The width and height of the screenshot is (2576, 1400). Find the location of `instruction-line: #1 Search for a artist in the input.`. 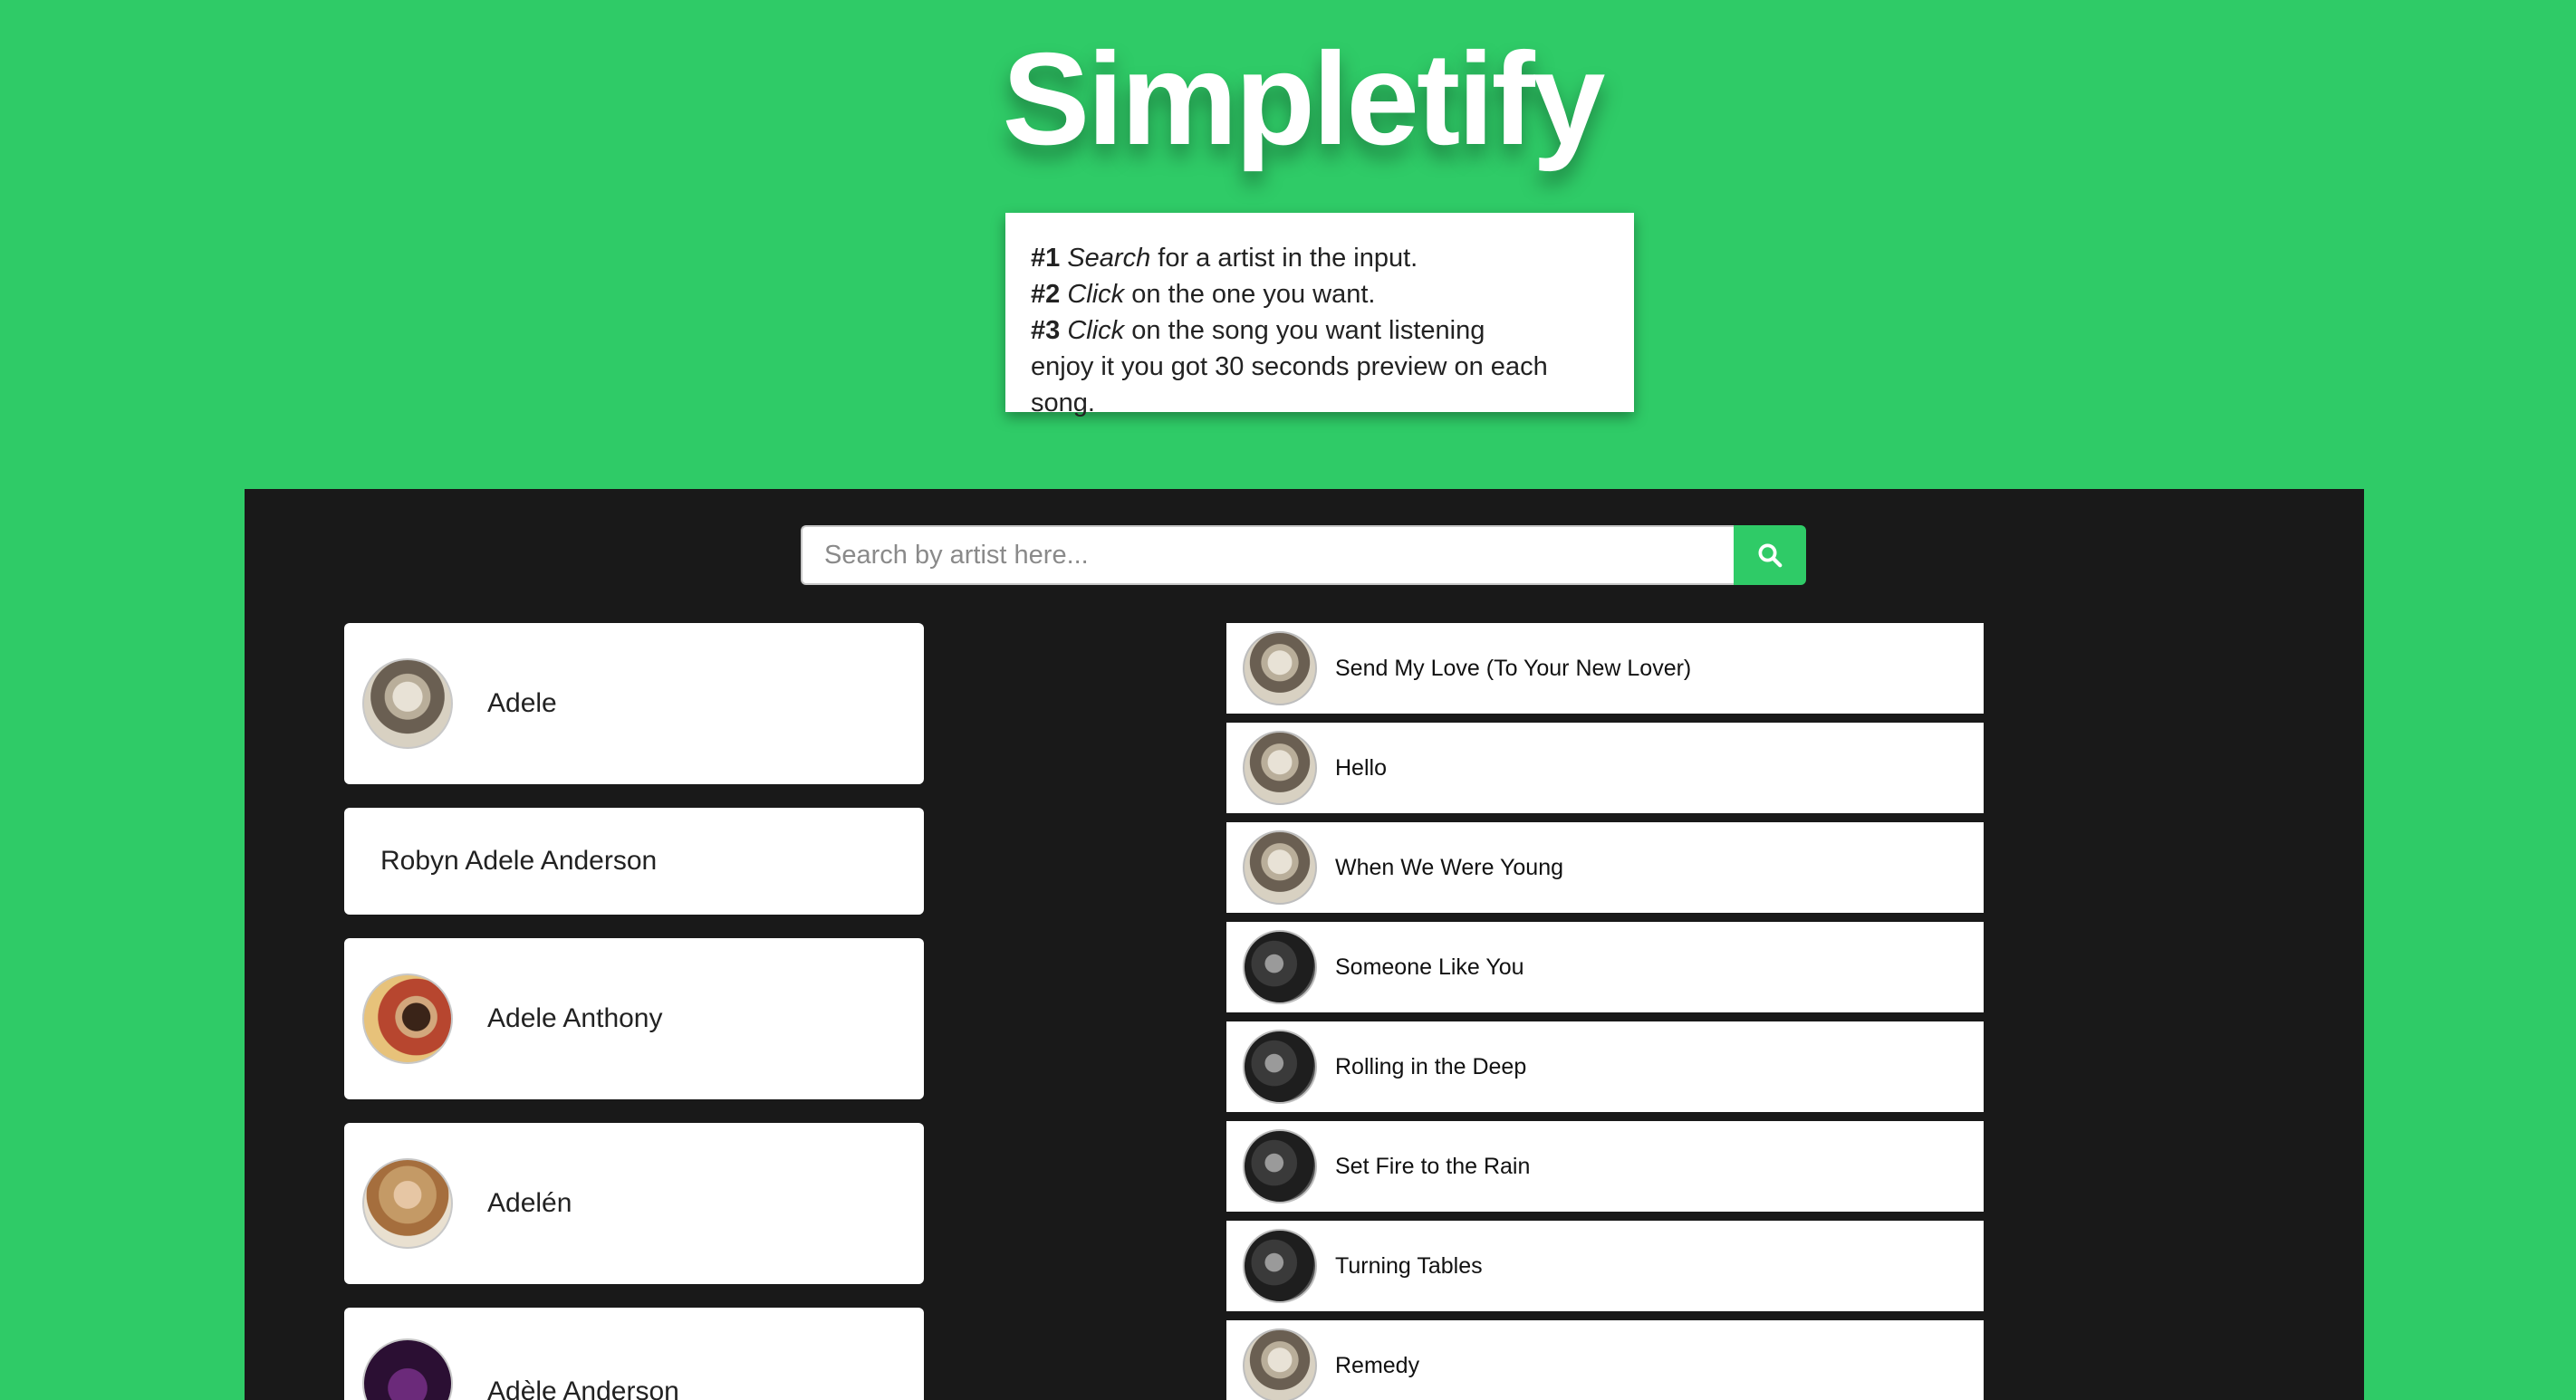

instruction-line: #1 Search for a artist in the input. is located at coordinates (1320, 258).